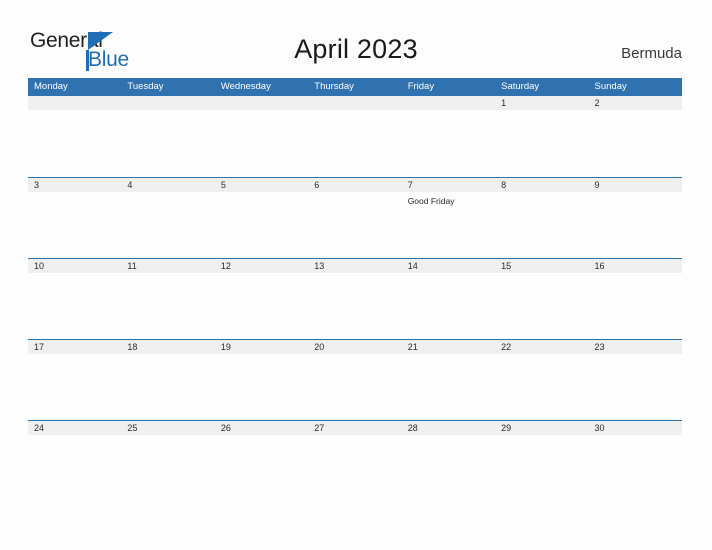  I want to click on day-number: 24, so click(74, 428).